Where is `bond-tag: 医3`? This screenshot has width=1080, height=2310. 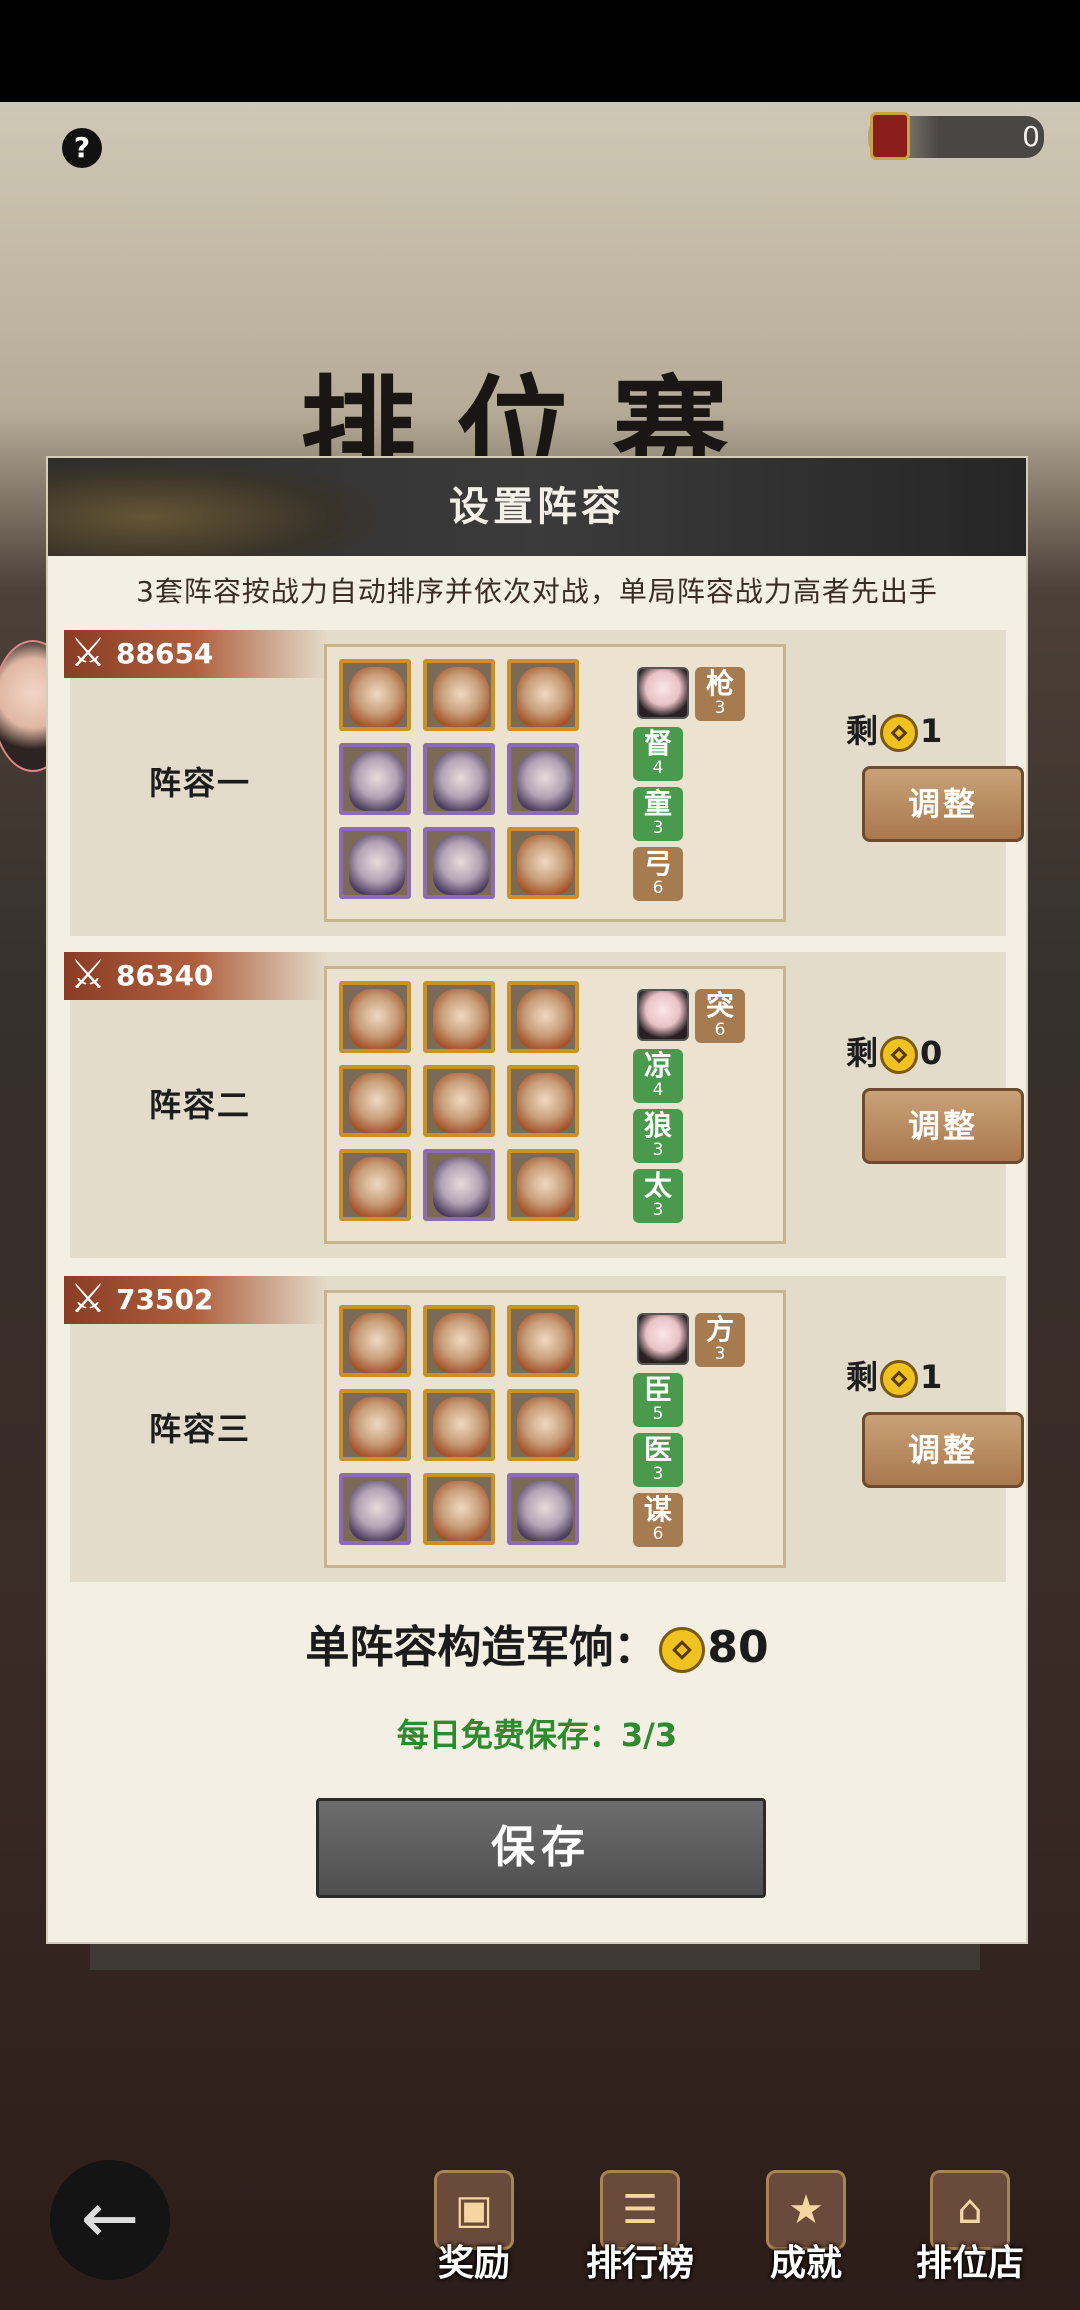 bond-tag: 医3 is located at coordinates (658, 1460).